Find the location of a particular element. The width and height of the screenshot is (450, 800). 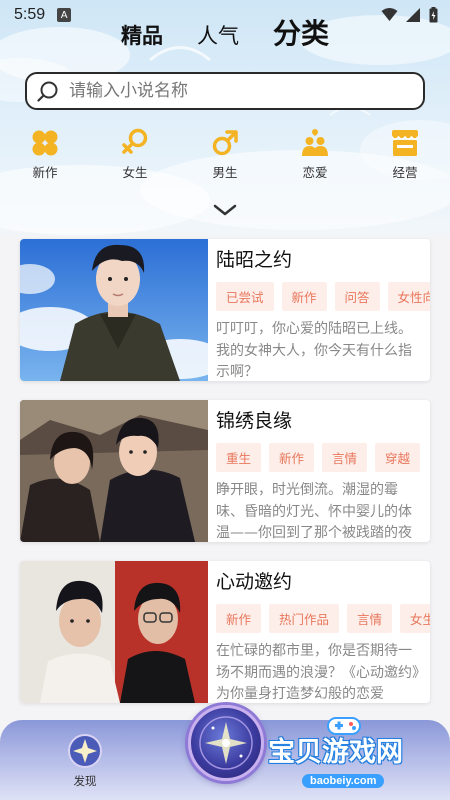

tab-popular: 人气 is located at coordinates (218, 35).